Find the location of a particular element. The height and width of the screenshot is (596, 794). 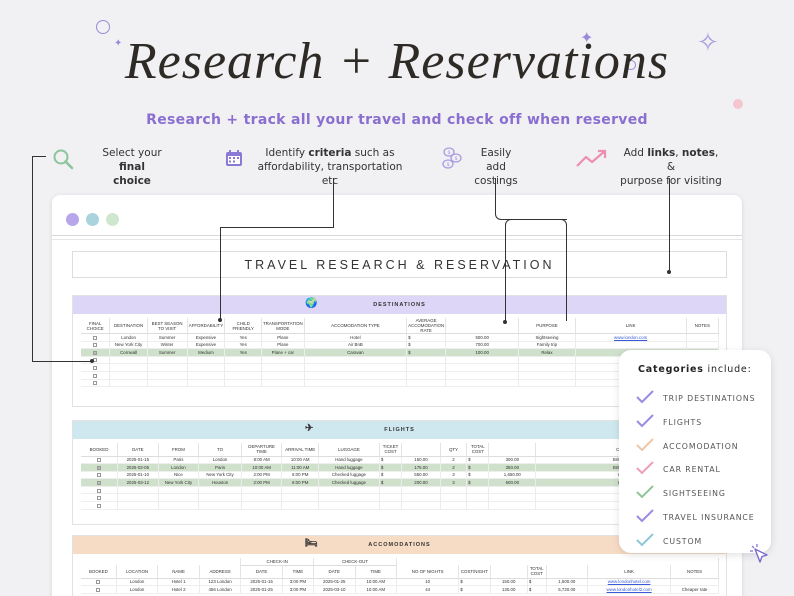

table-cell: Hotel 2 is located at coordinates (178, 589).